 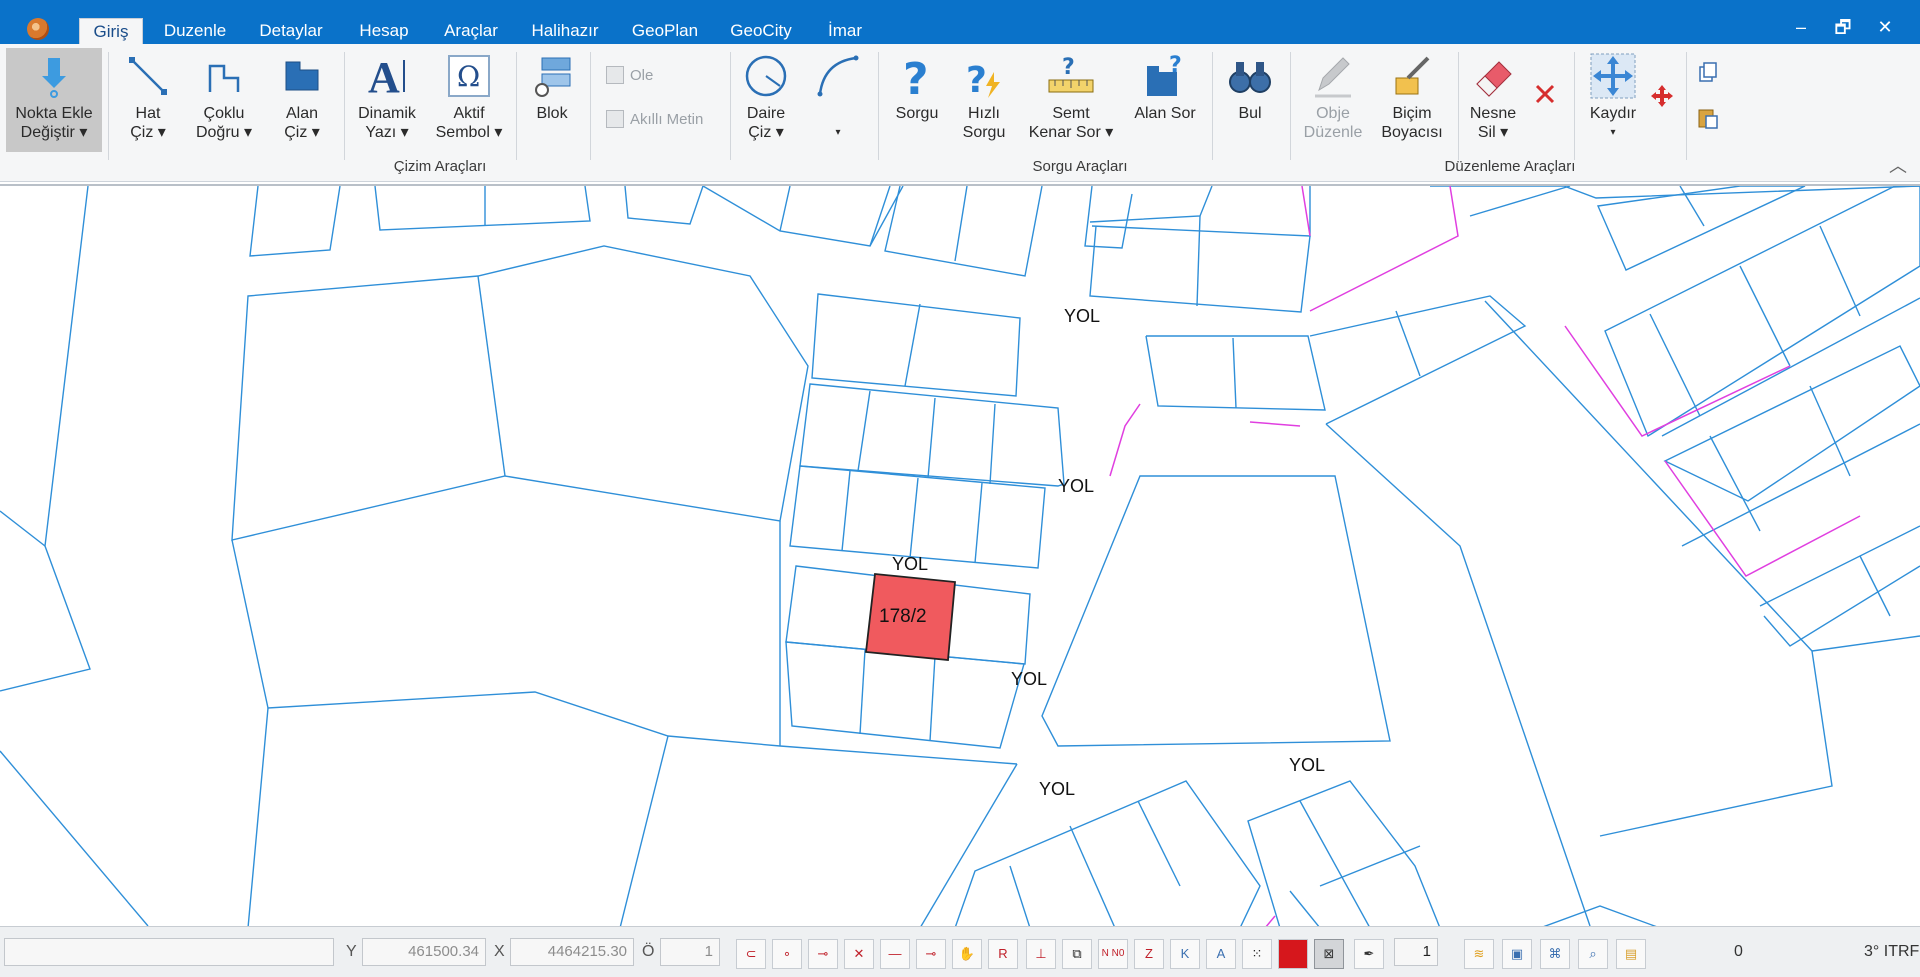 I want to click on zoom-window-icon: ⌕, so click(x=1593, y=954).